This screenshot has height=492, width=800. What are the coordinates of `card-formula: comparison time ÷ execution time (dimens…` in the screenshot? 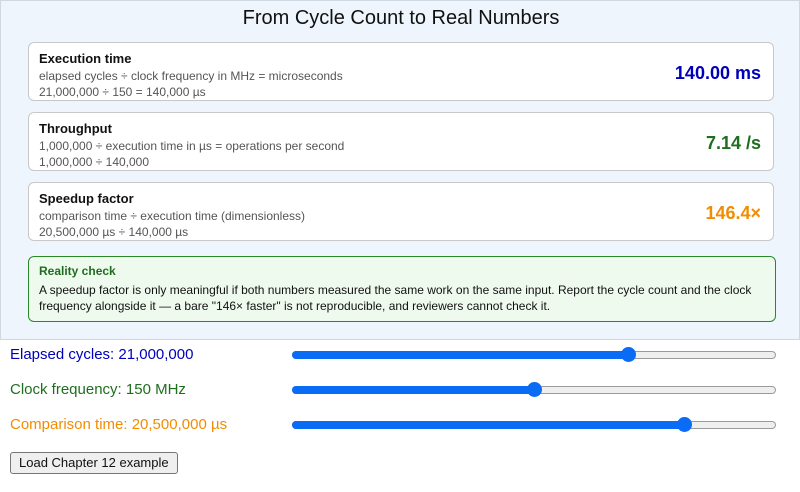 It's located at (172, 216).